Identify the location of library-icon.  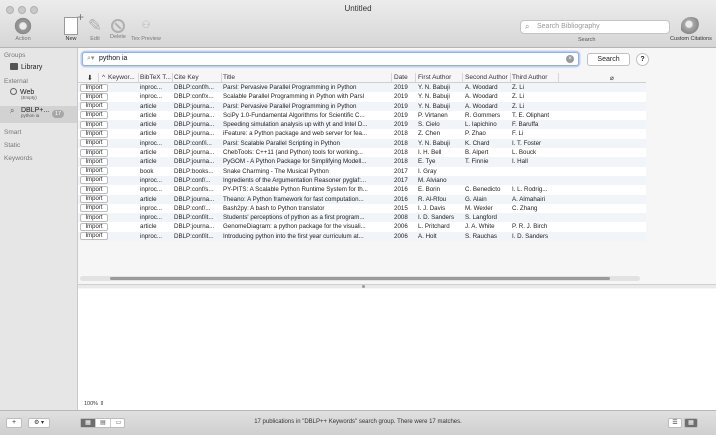
(14, 66).